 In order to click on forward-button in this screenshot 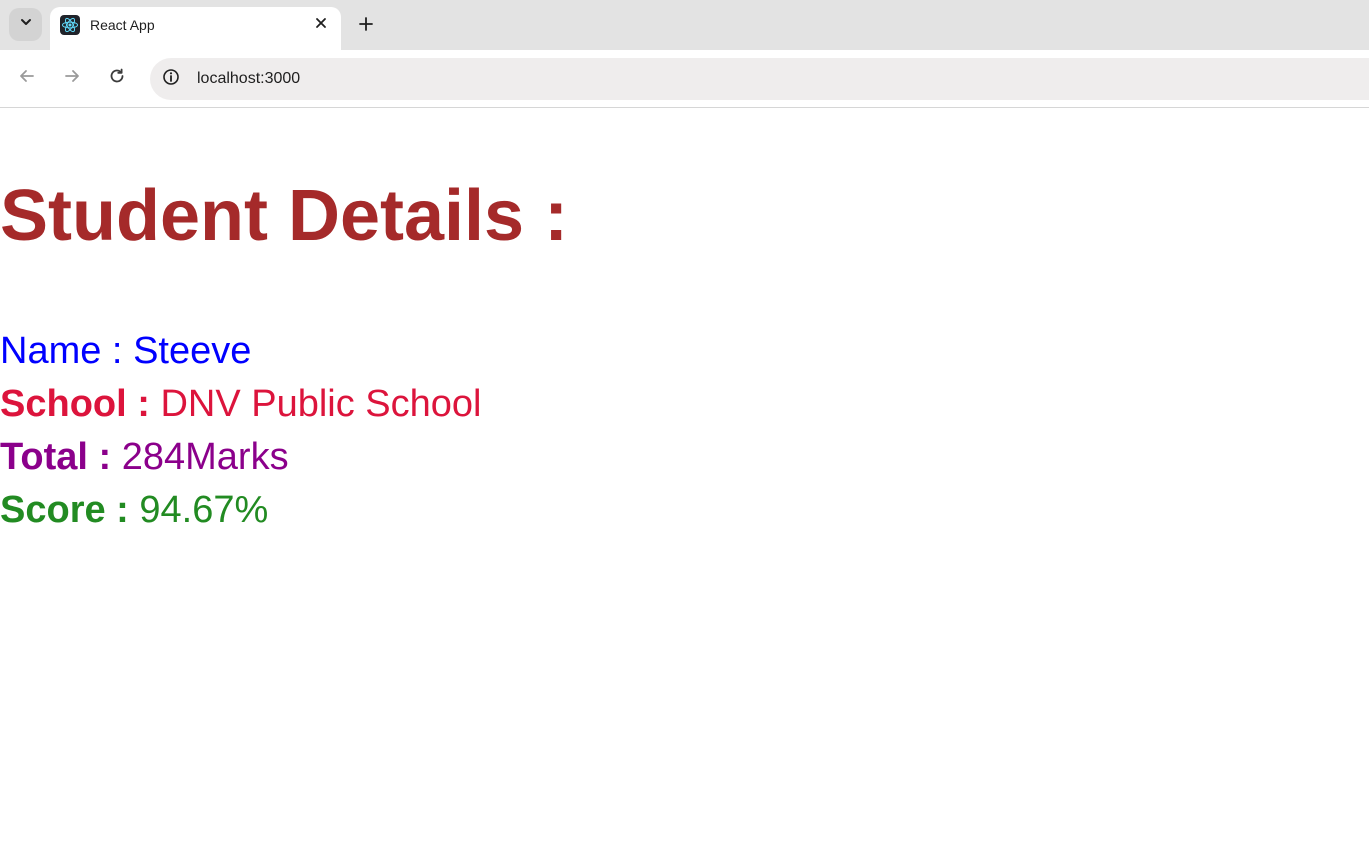, I will do `click(72, 78)`.